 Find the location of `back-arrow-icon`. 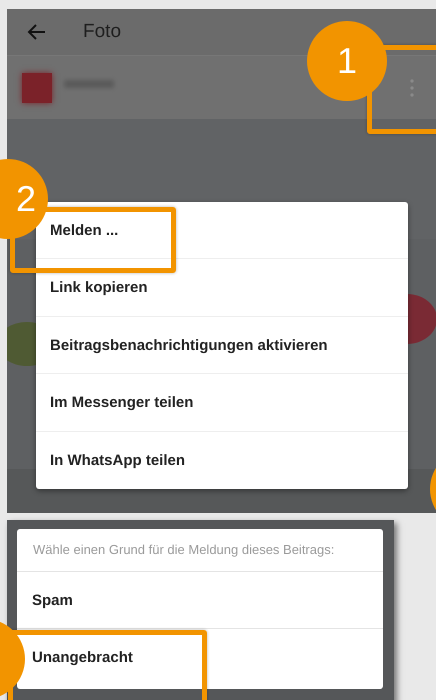

back-arrow-icon is located at coordinates (37, 32).